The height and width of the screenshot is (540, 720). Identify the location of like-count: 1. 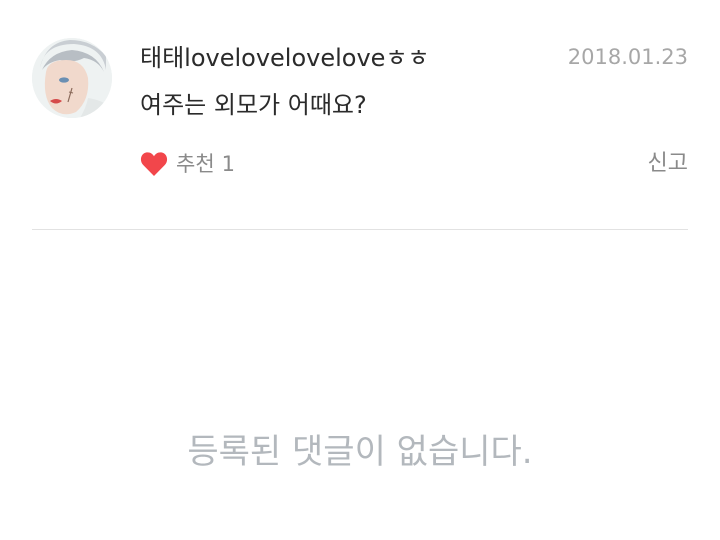
(228, 164).